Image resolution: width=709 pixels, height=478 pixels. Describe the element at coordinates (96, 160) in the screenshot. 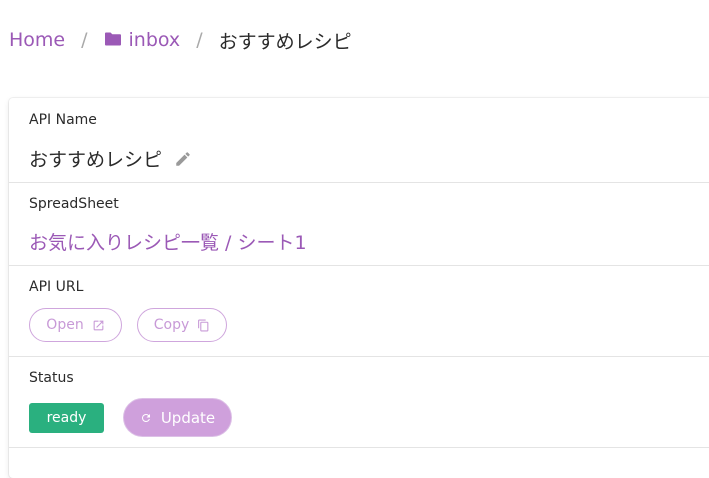

I see `api-name-text: おすすめレシピ` at that location.